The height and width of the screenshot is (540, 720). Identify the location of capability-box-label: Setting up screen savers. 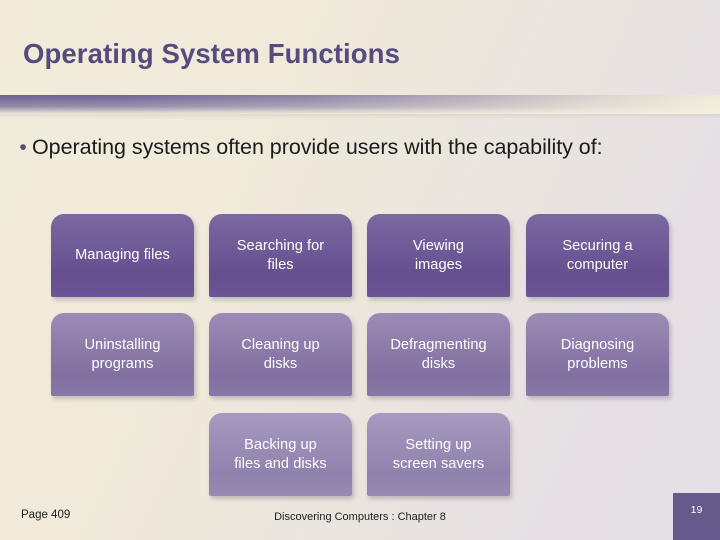
(439, 454).